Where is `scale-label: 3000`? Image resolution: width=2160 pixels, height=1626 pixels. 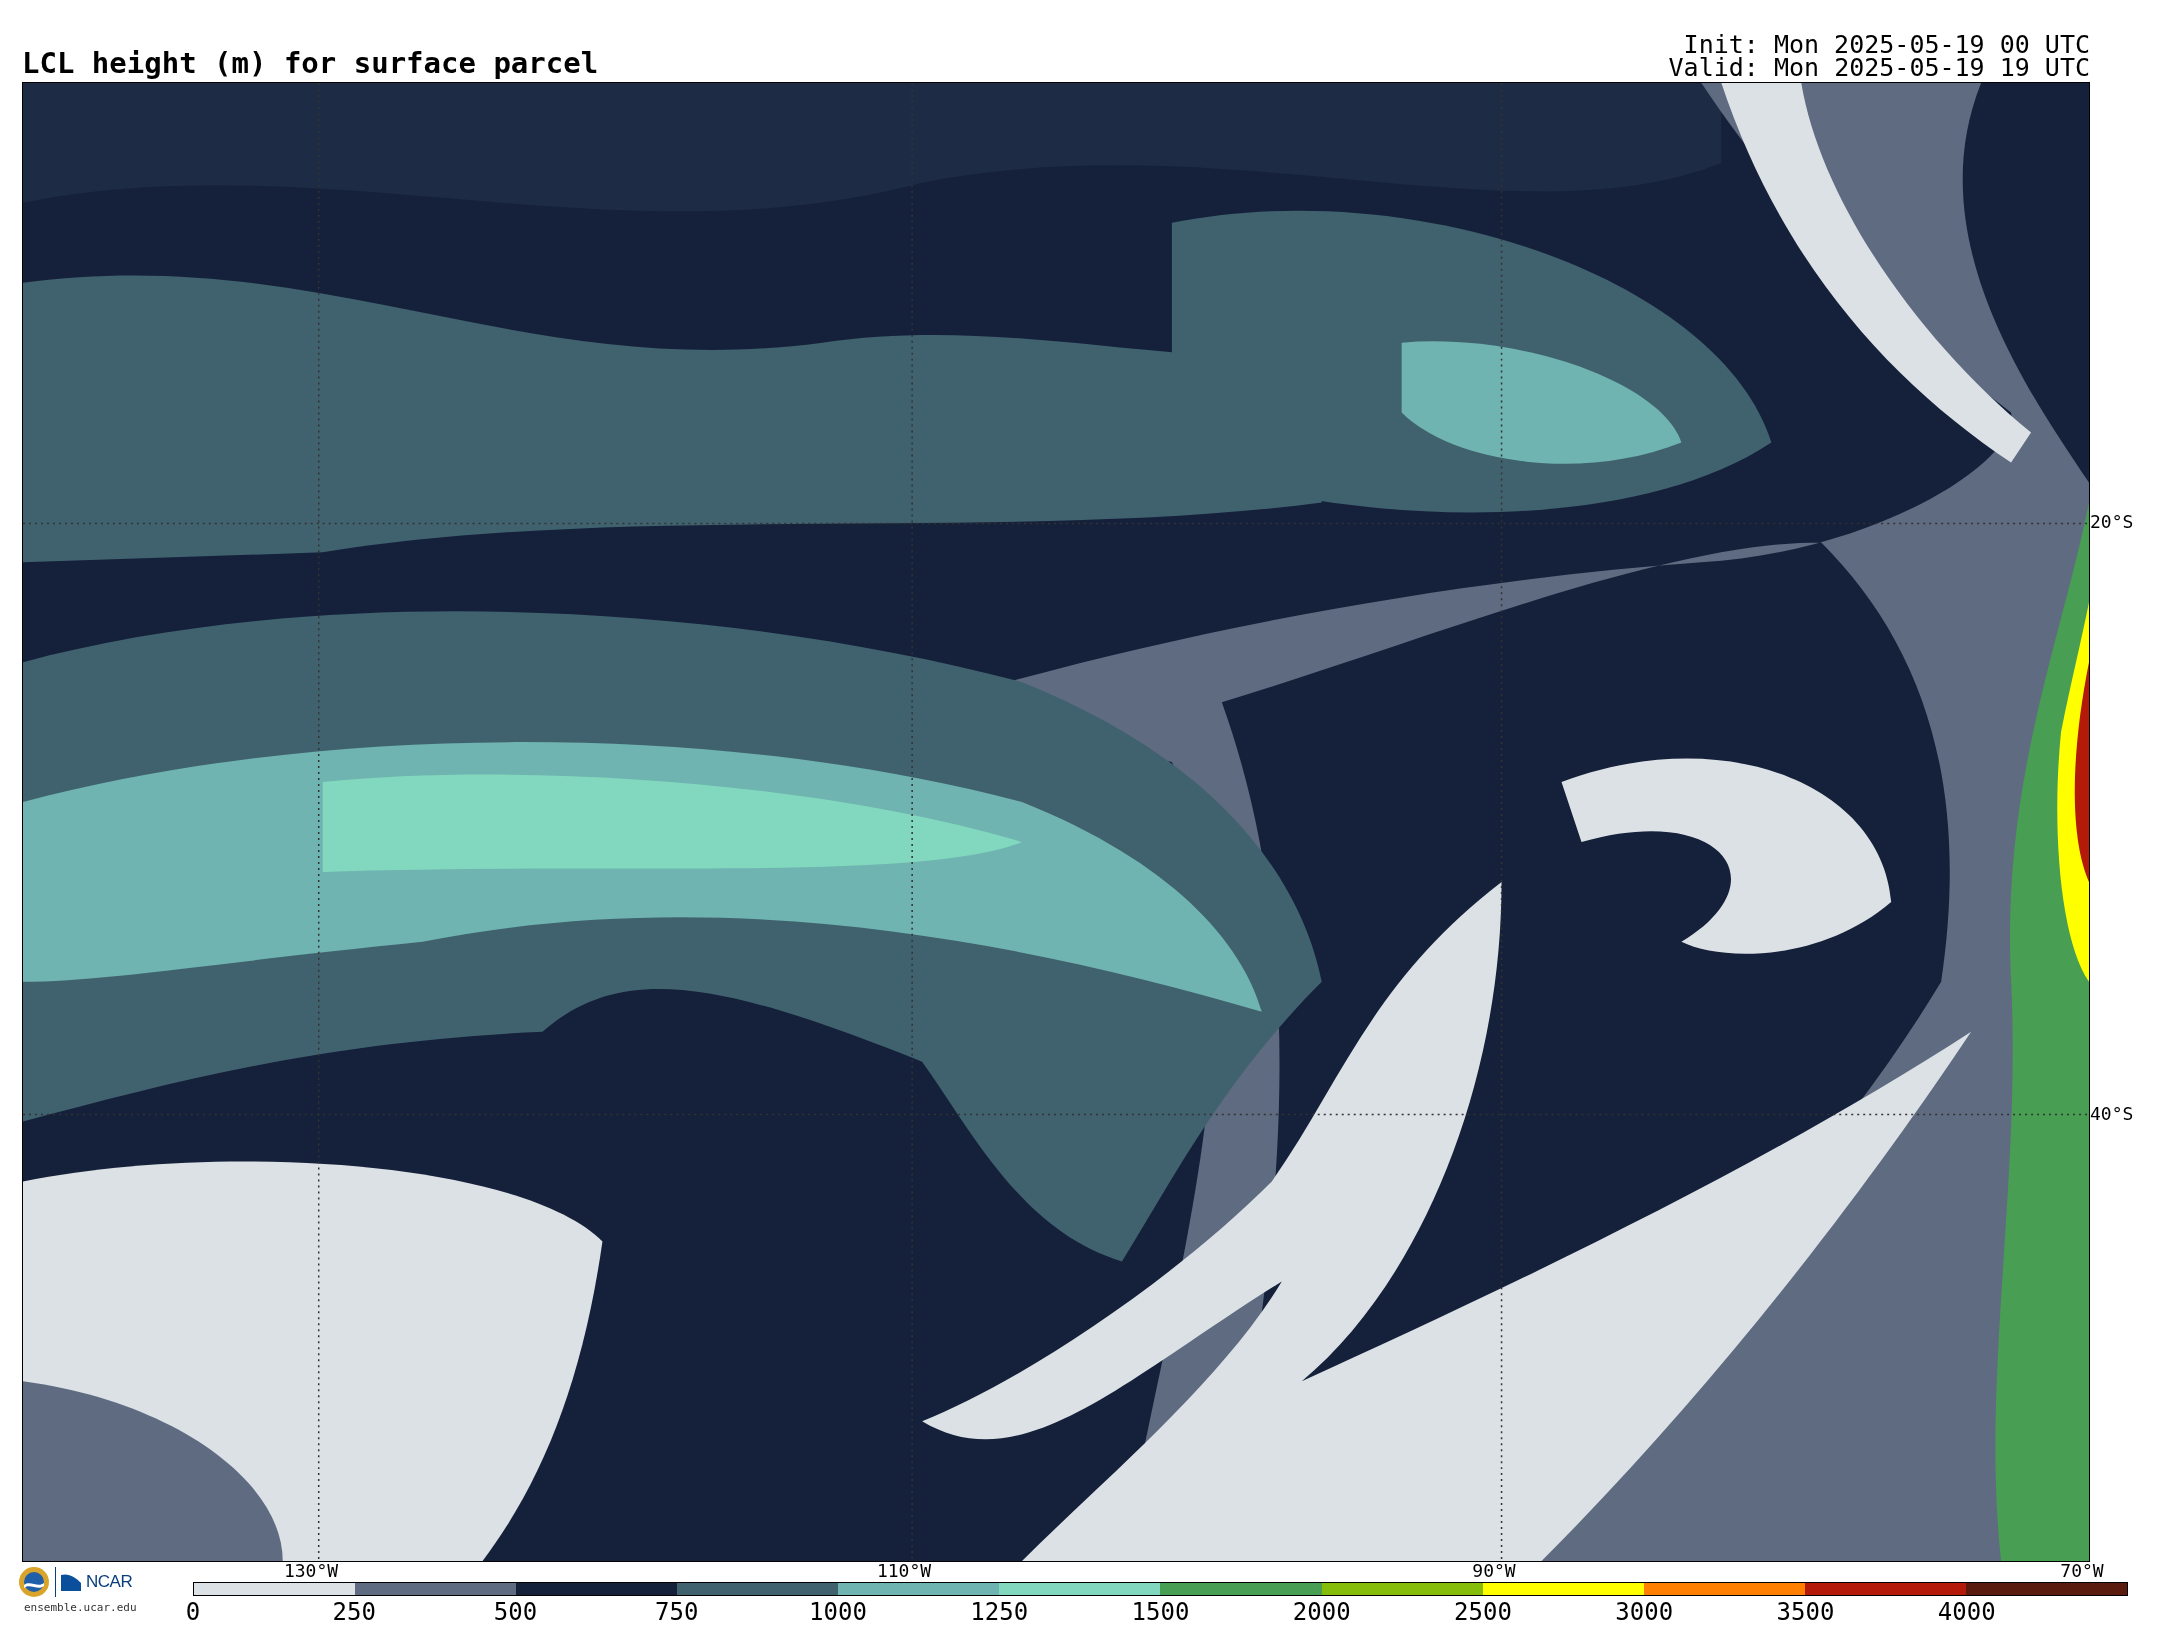 scale-label: 3000 is located at coordinates (1644, 1612).